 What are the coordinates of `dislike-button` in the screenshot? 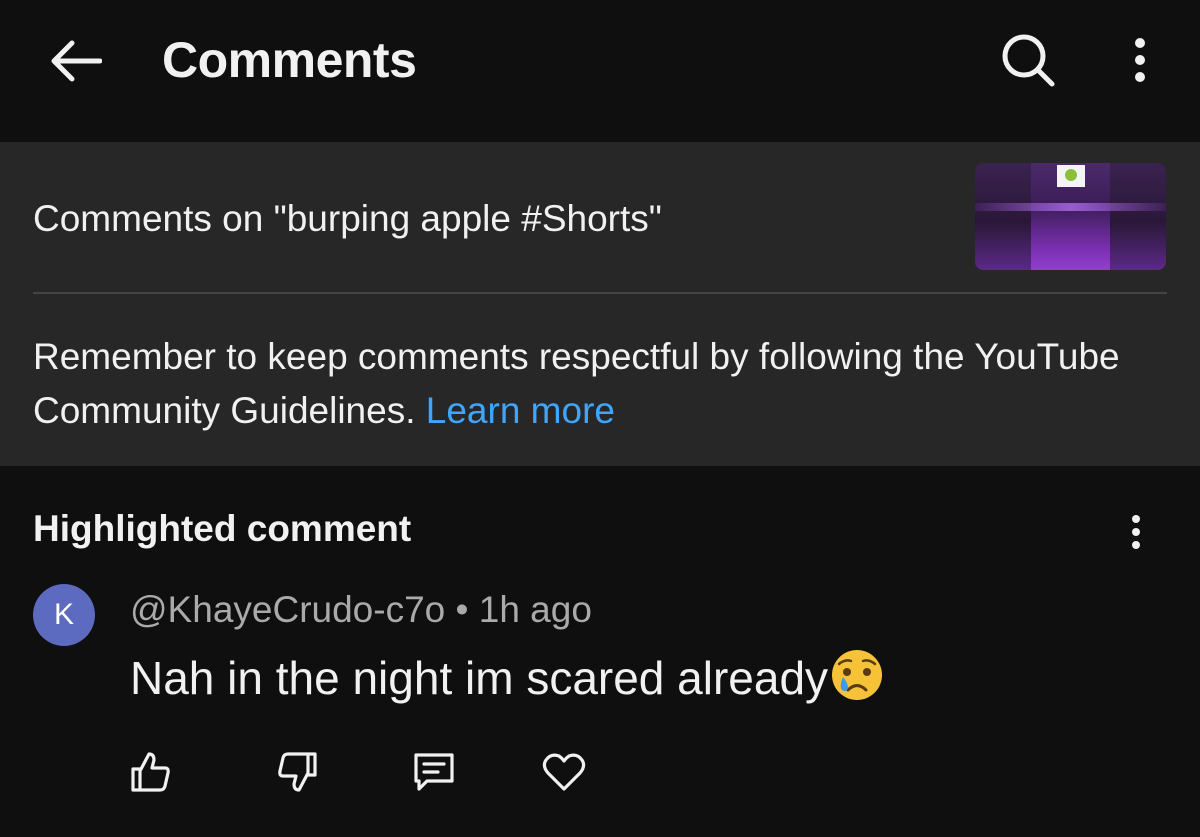 It's located at (298, 772).